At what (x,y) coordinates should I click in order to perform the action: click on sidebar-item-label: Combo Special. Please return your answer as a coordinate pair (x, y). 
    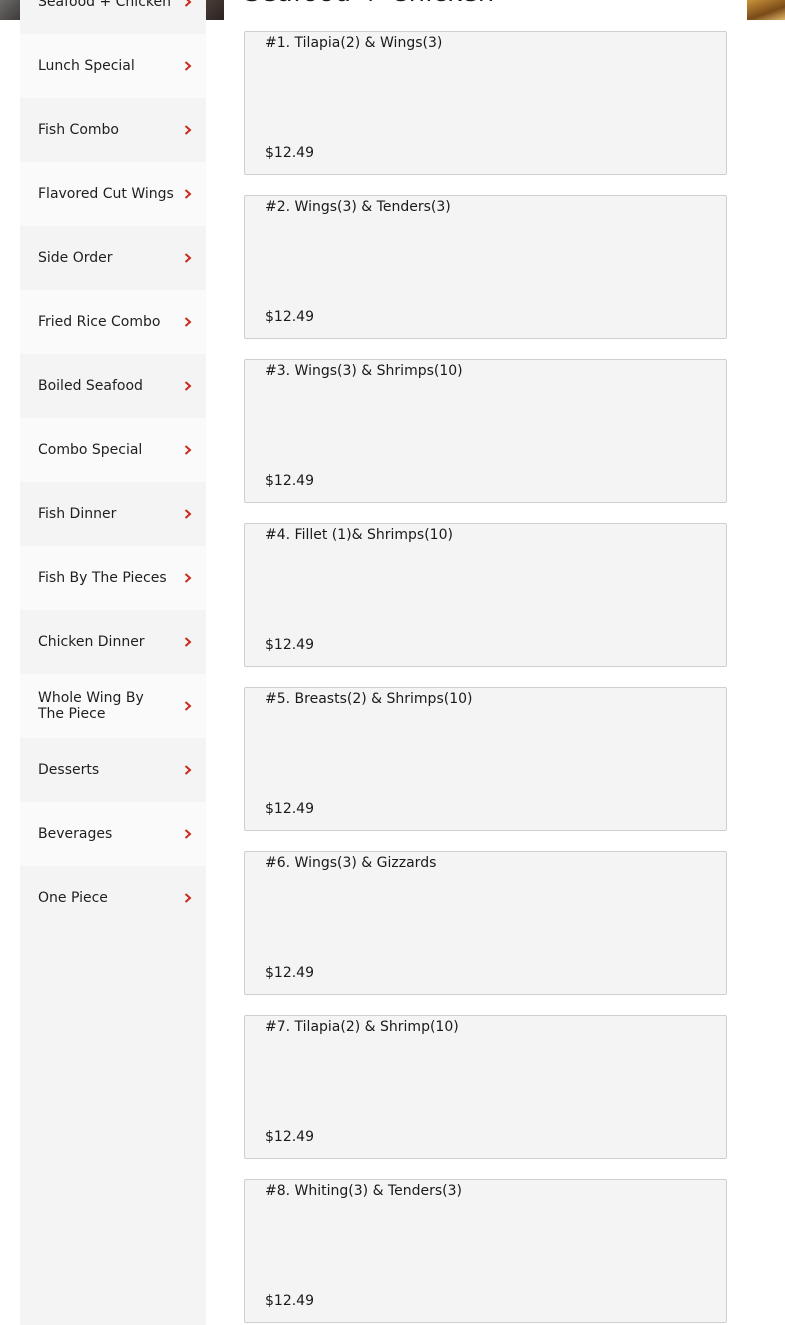
    Looking at the image, I should click on (90, 450).